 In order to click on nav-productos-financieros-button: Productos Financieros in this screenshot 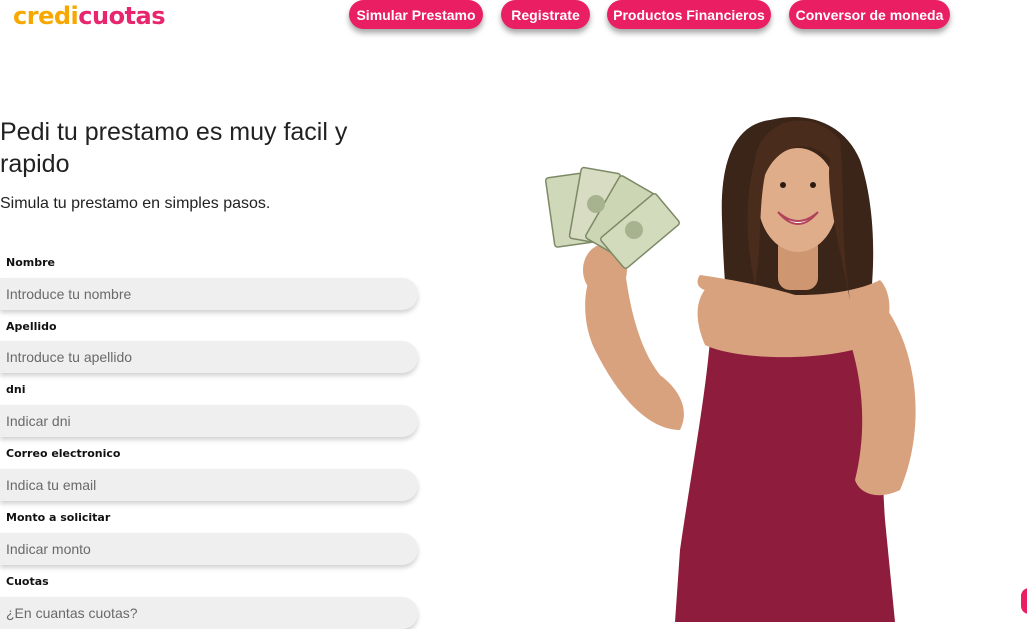, I will do `click(689, 14)`.